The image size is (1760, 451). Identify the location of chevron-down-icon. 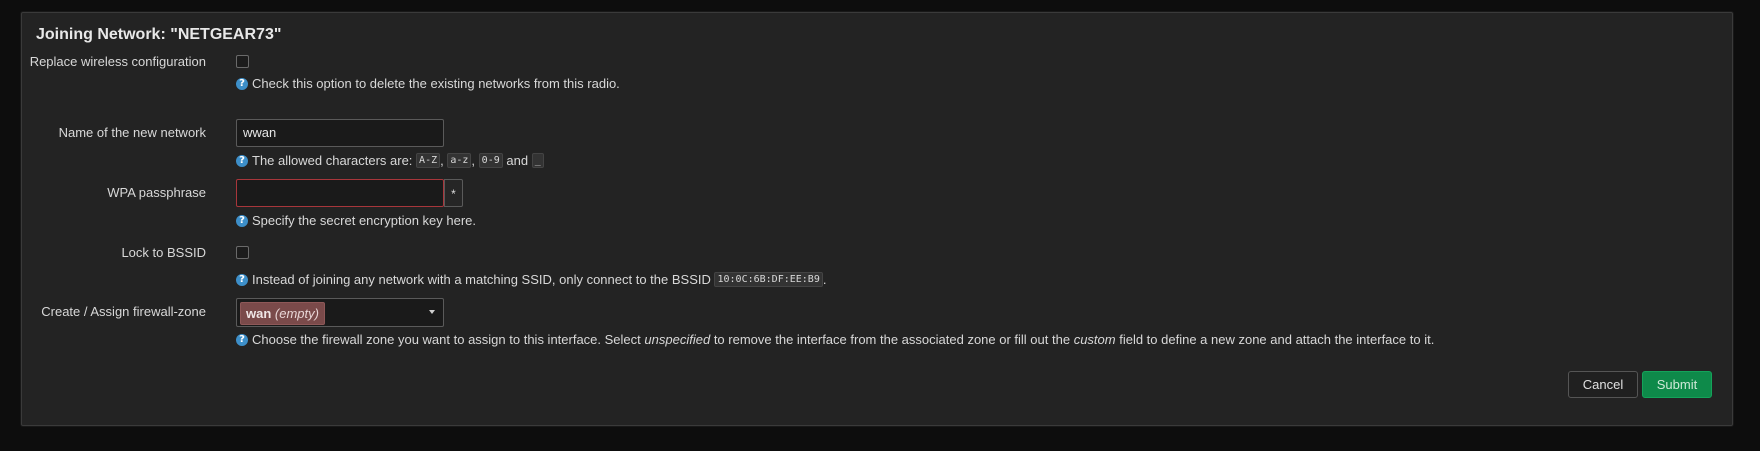
(432, 312).